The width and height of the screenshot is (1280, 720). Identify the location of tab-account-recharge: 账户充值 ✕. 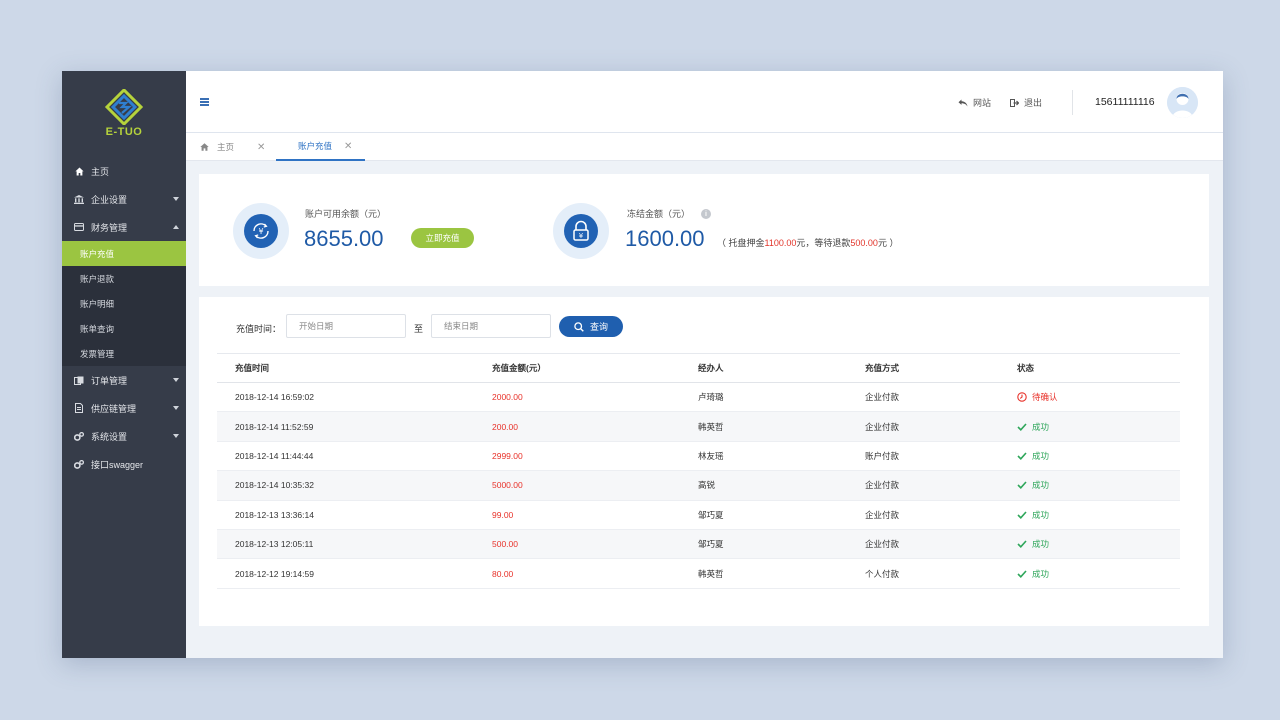
(320, 147).